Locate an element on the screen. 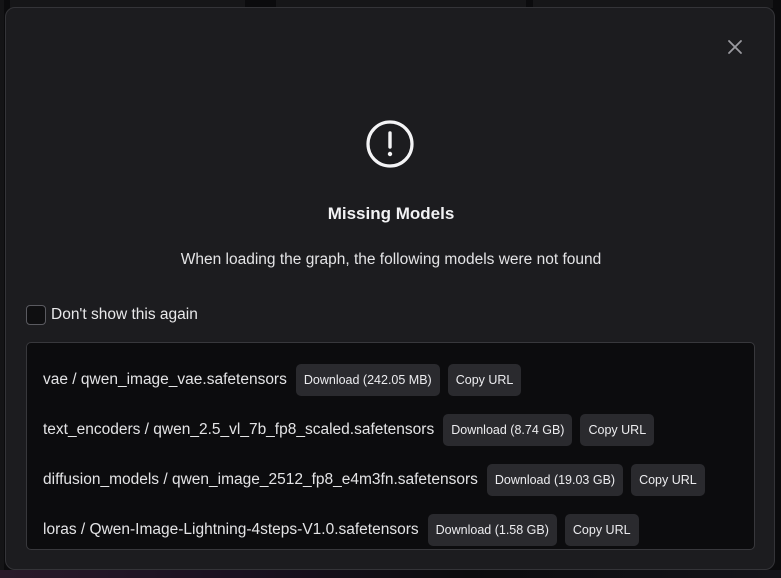 Image resolution: width=781 pixels, height=578 pixels. background-app-edge is located at coordinates (2, 289).